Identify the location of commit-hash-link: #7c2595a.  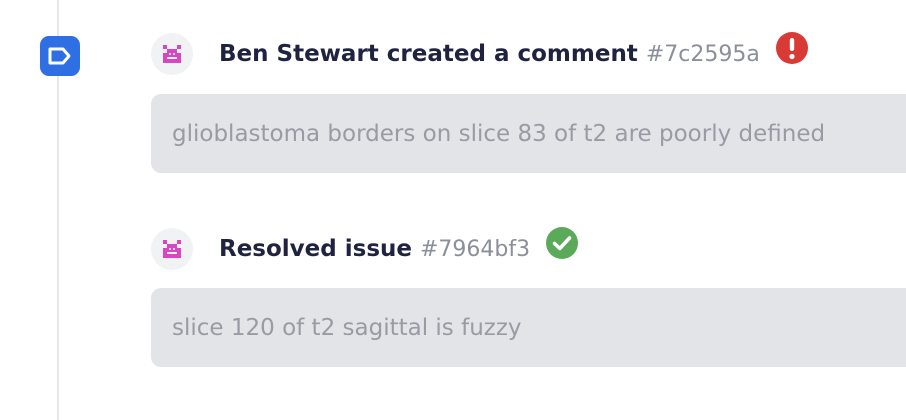
(703, 54).